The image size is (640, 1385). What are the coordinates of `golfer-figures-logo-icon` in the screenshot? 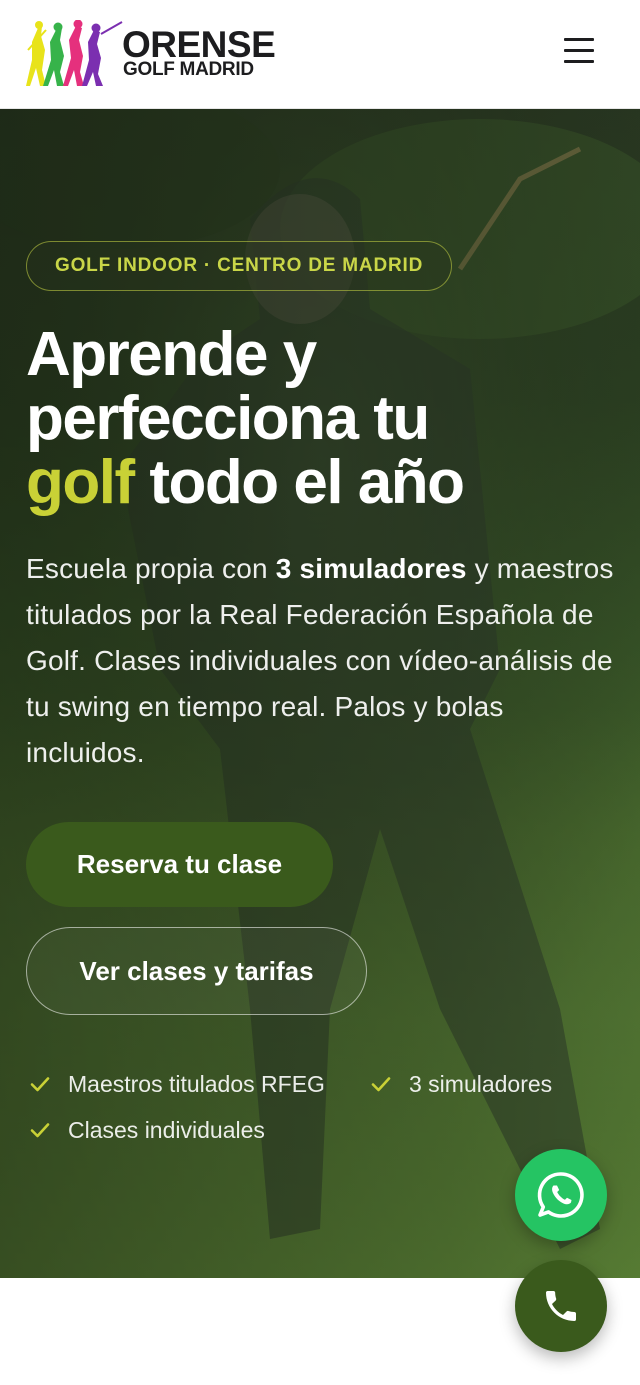 It's located at (74, 53).